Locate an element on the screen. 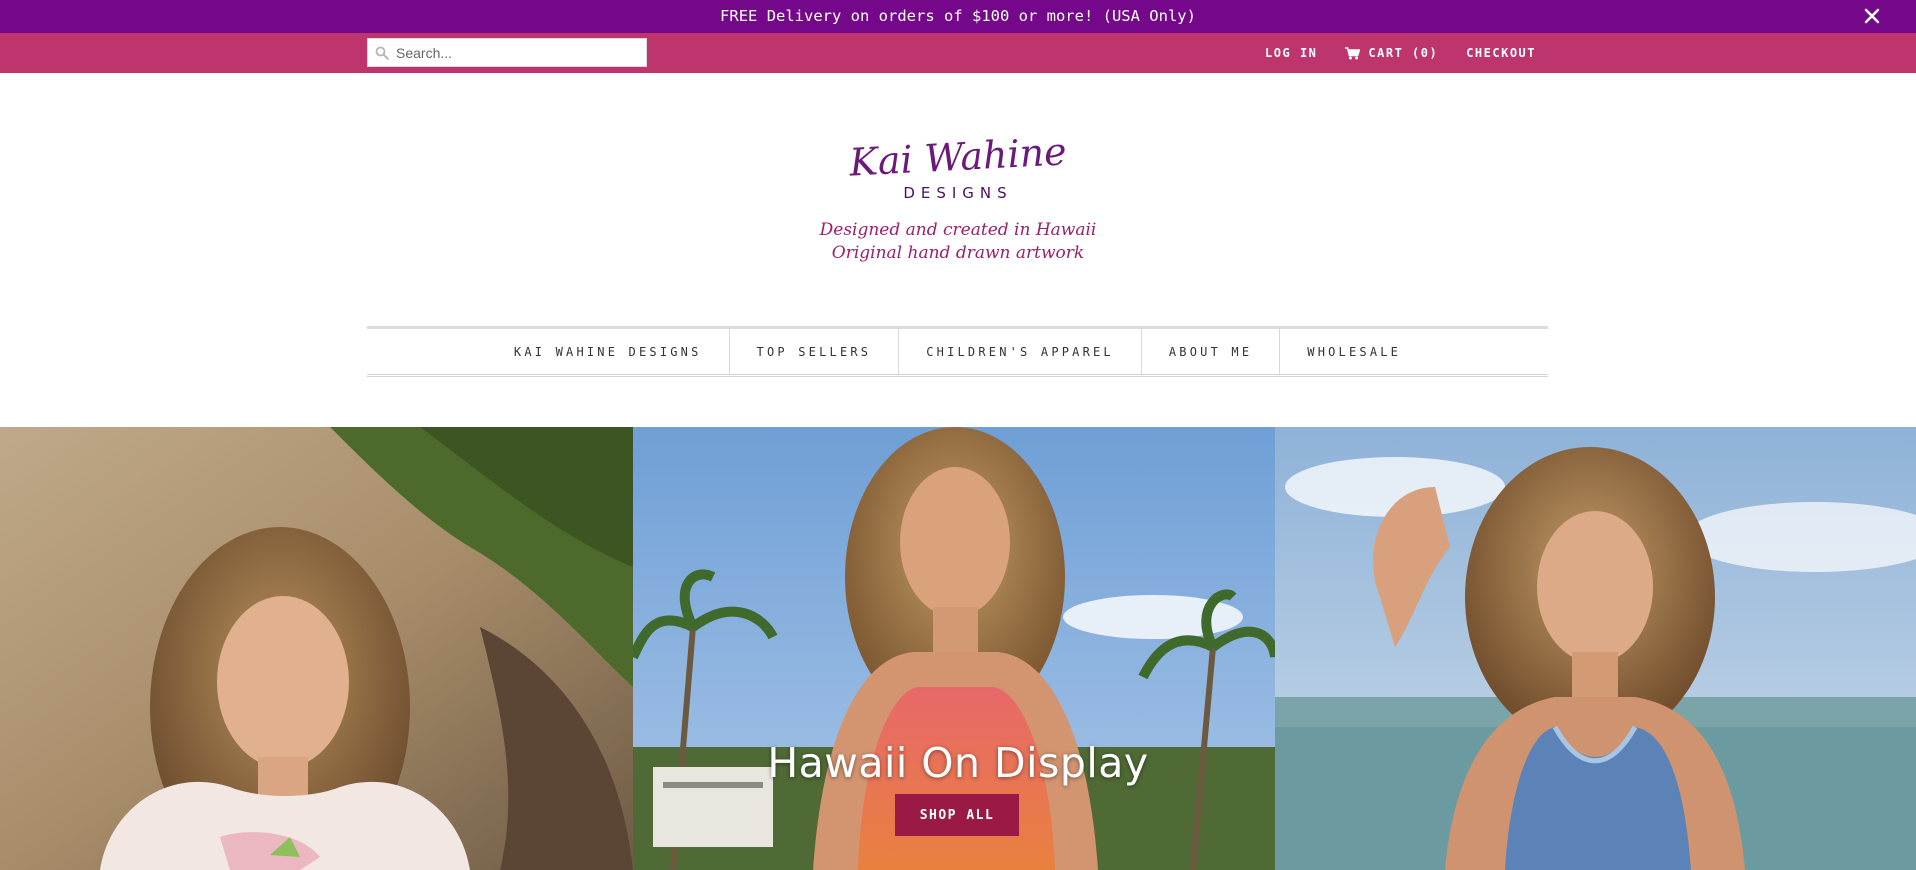 This screenshot has height=870, width=1916. close-icon is located at coordinates (1872, 16).